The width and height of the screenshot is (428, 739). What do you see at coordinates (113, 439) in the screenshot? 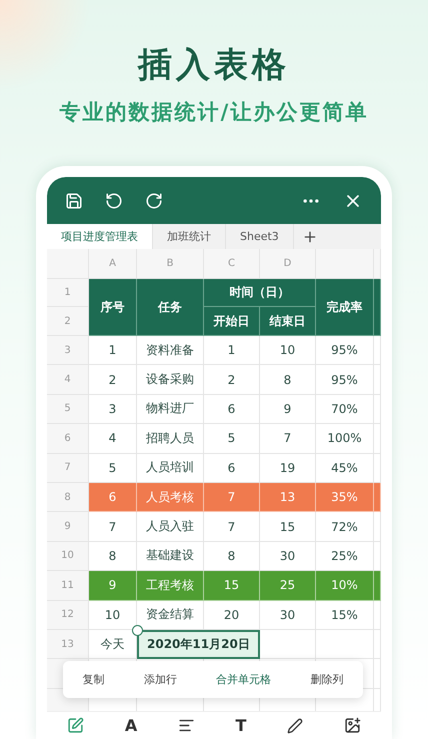
I see `table-cell: 4` at bounding box center [113, 439].